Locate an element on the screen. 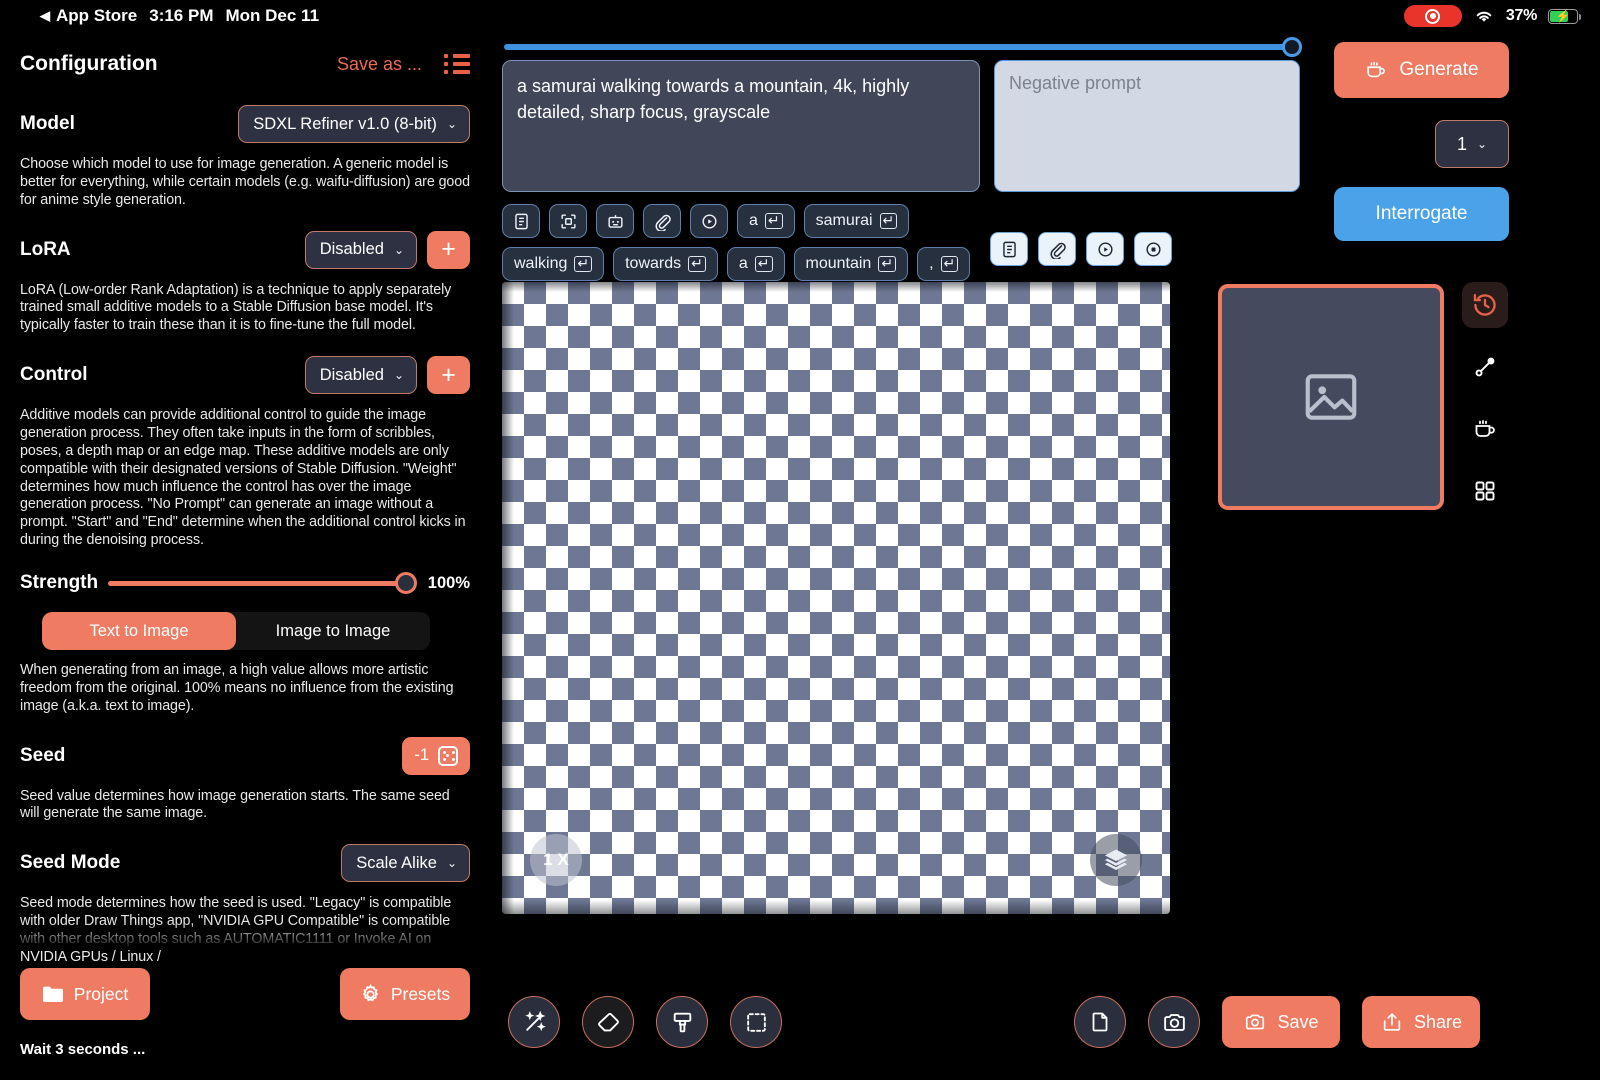 Image resolution: width=1600 pixels, height=1080 pixels. page-title: Configuration is located at coordinates (89, 63).